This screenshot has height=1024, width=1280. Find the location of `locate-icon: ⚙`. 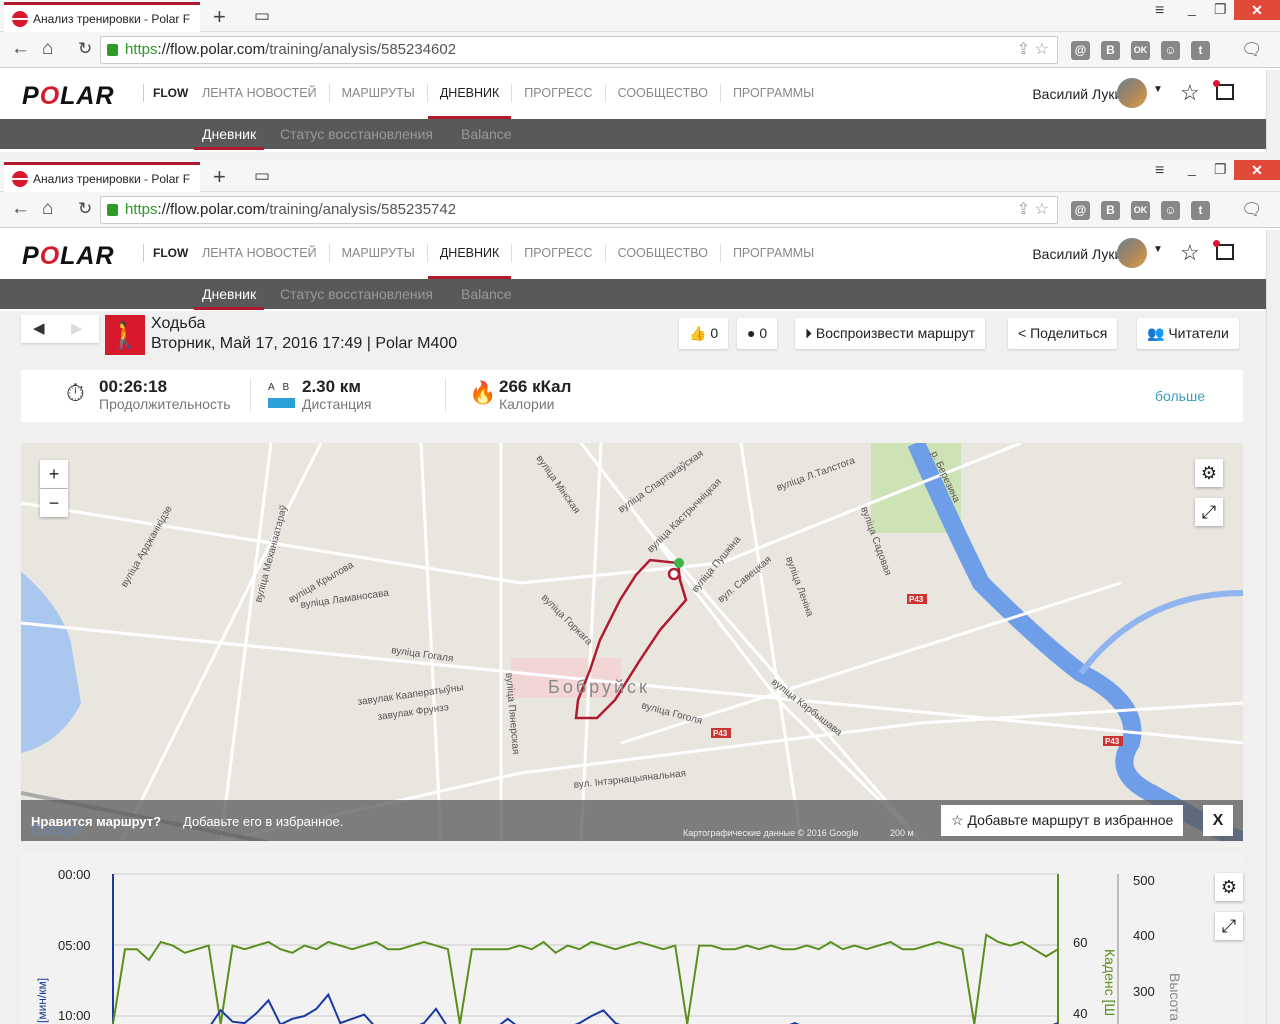

locate-icon: ⚙ is located at coordinates (1209, 473).